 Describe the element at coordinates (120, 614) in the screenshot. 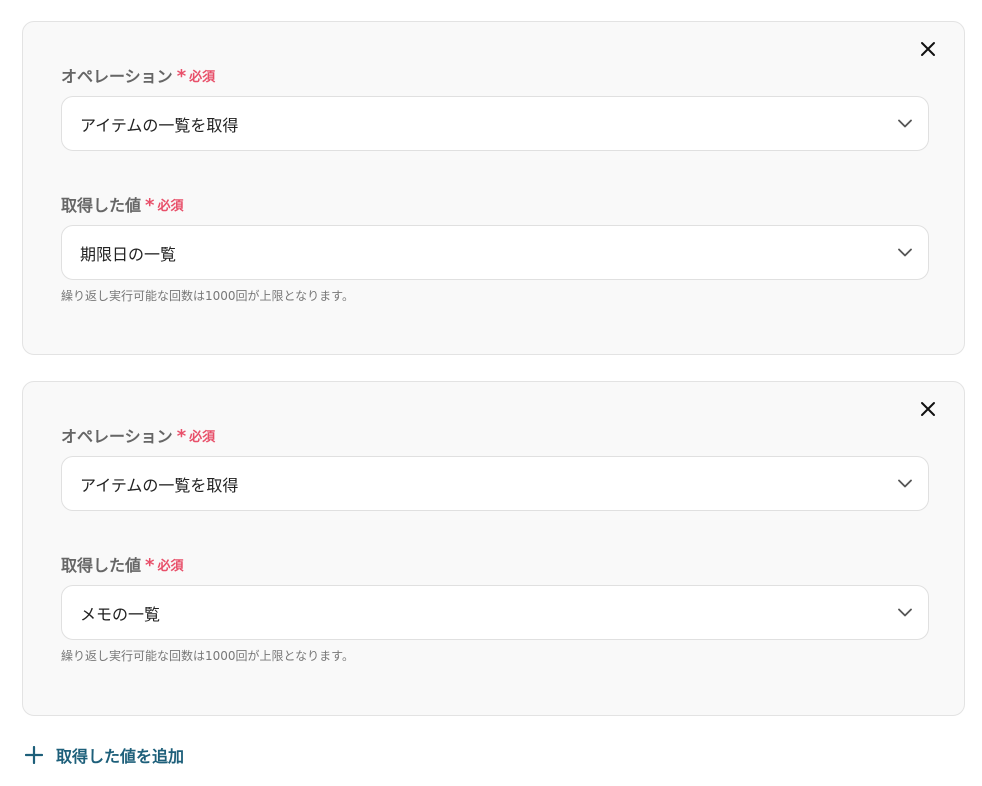

I see `value-select-value: メモの一覧` at that location.